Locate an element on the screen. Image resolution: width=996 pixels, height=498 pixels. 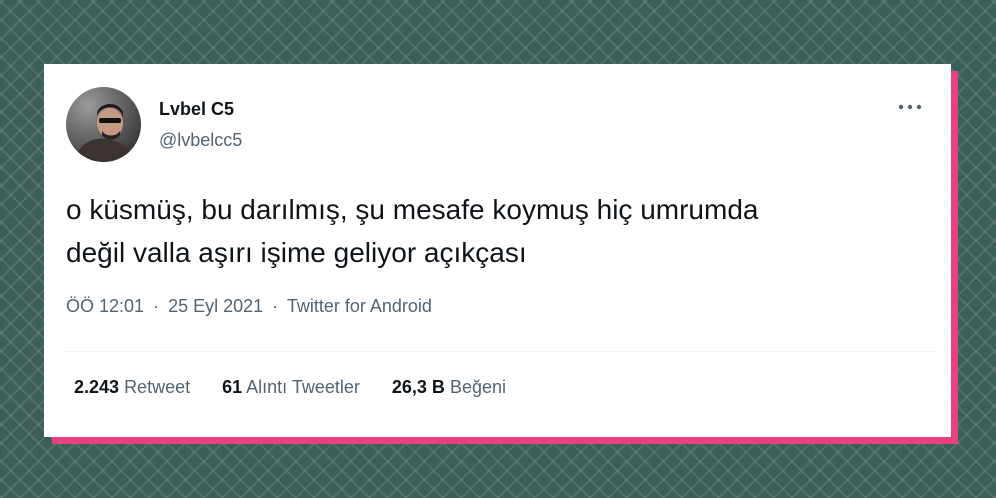
more-horizontal-icon is located at coordinates (910, 107).